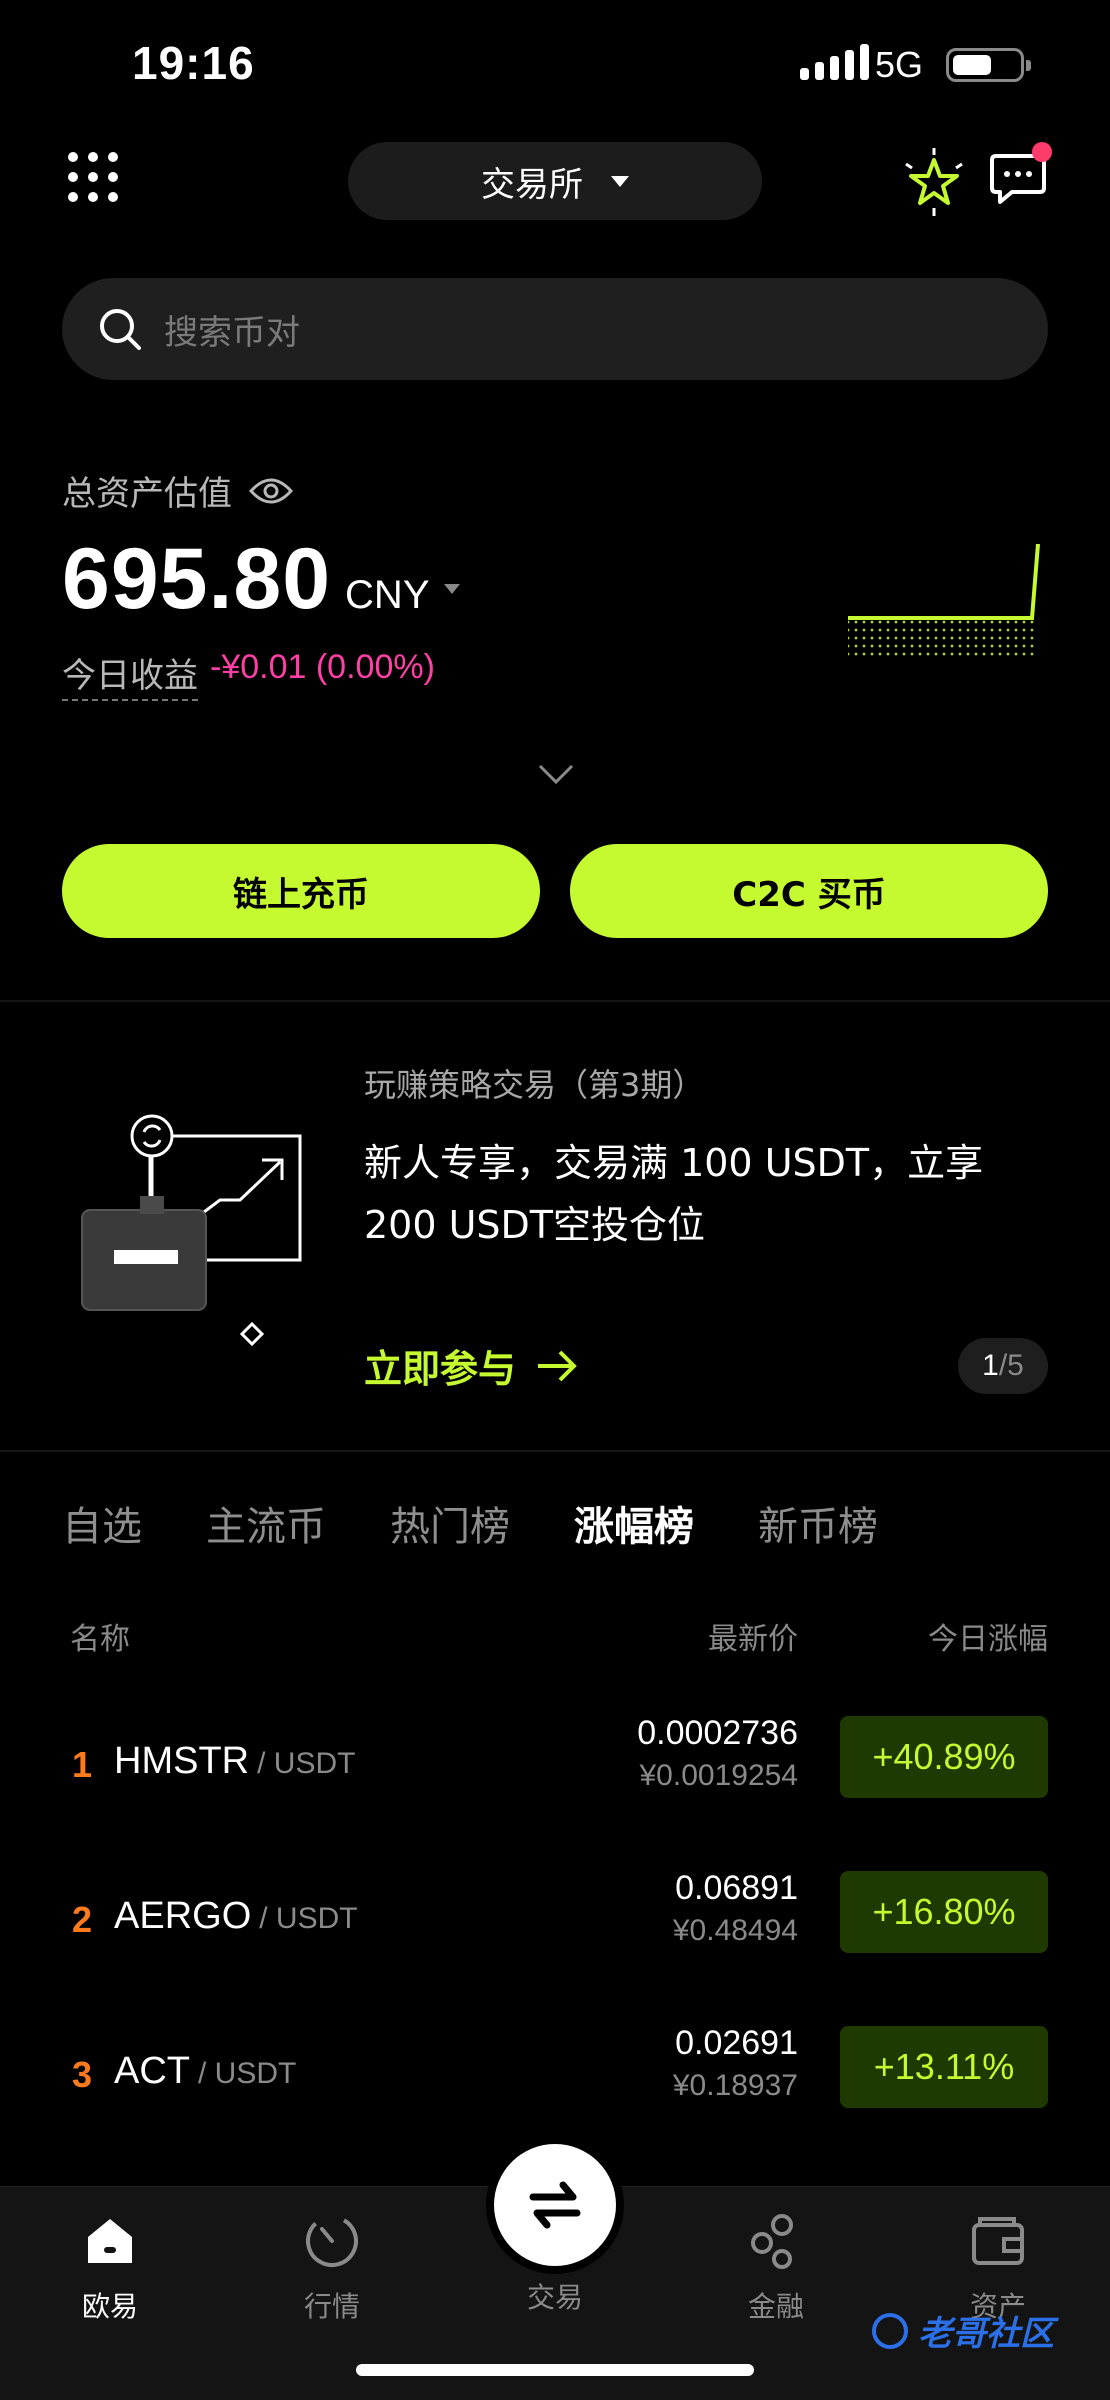 This screenshot has width=1110, height=2400. What do you see at coordinates (110, 2268) in the screenshot?
I see `nav-home: 欧易` at bounding box center [110, 2268].